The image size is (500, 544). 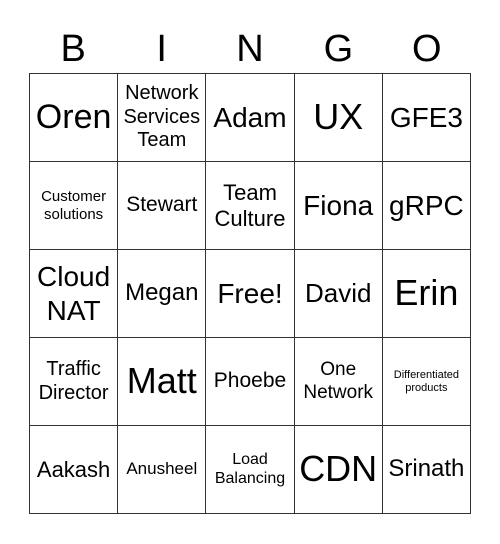 I want to click on header-letter-o: O, so click(x=427, y=49).